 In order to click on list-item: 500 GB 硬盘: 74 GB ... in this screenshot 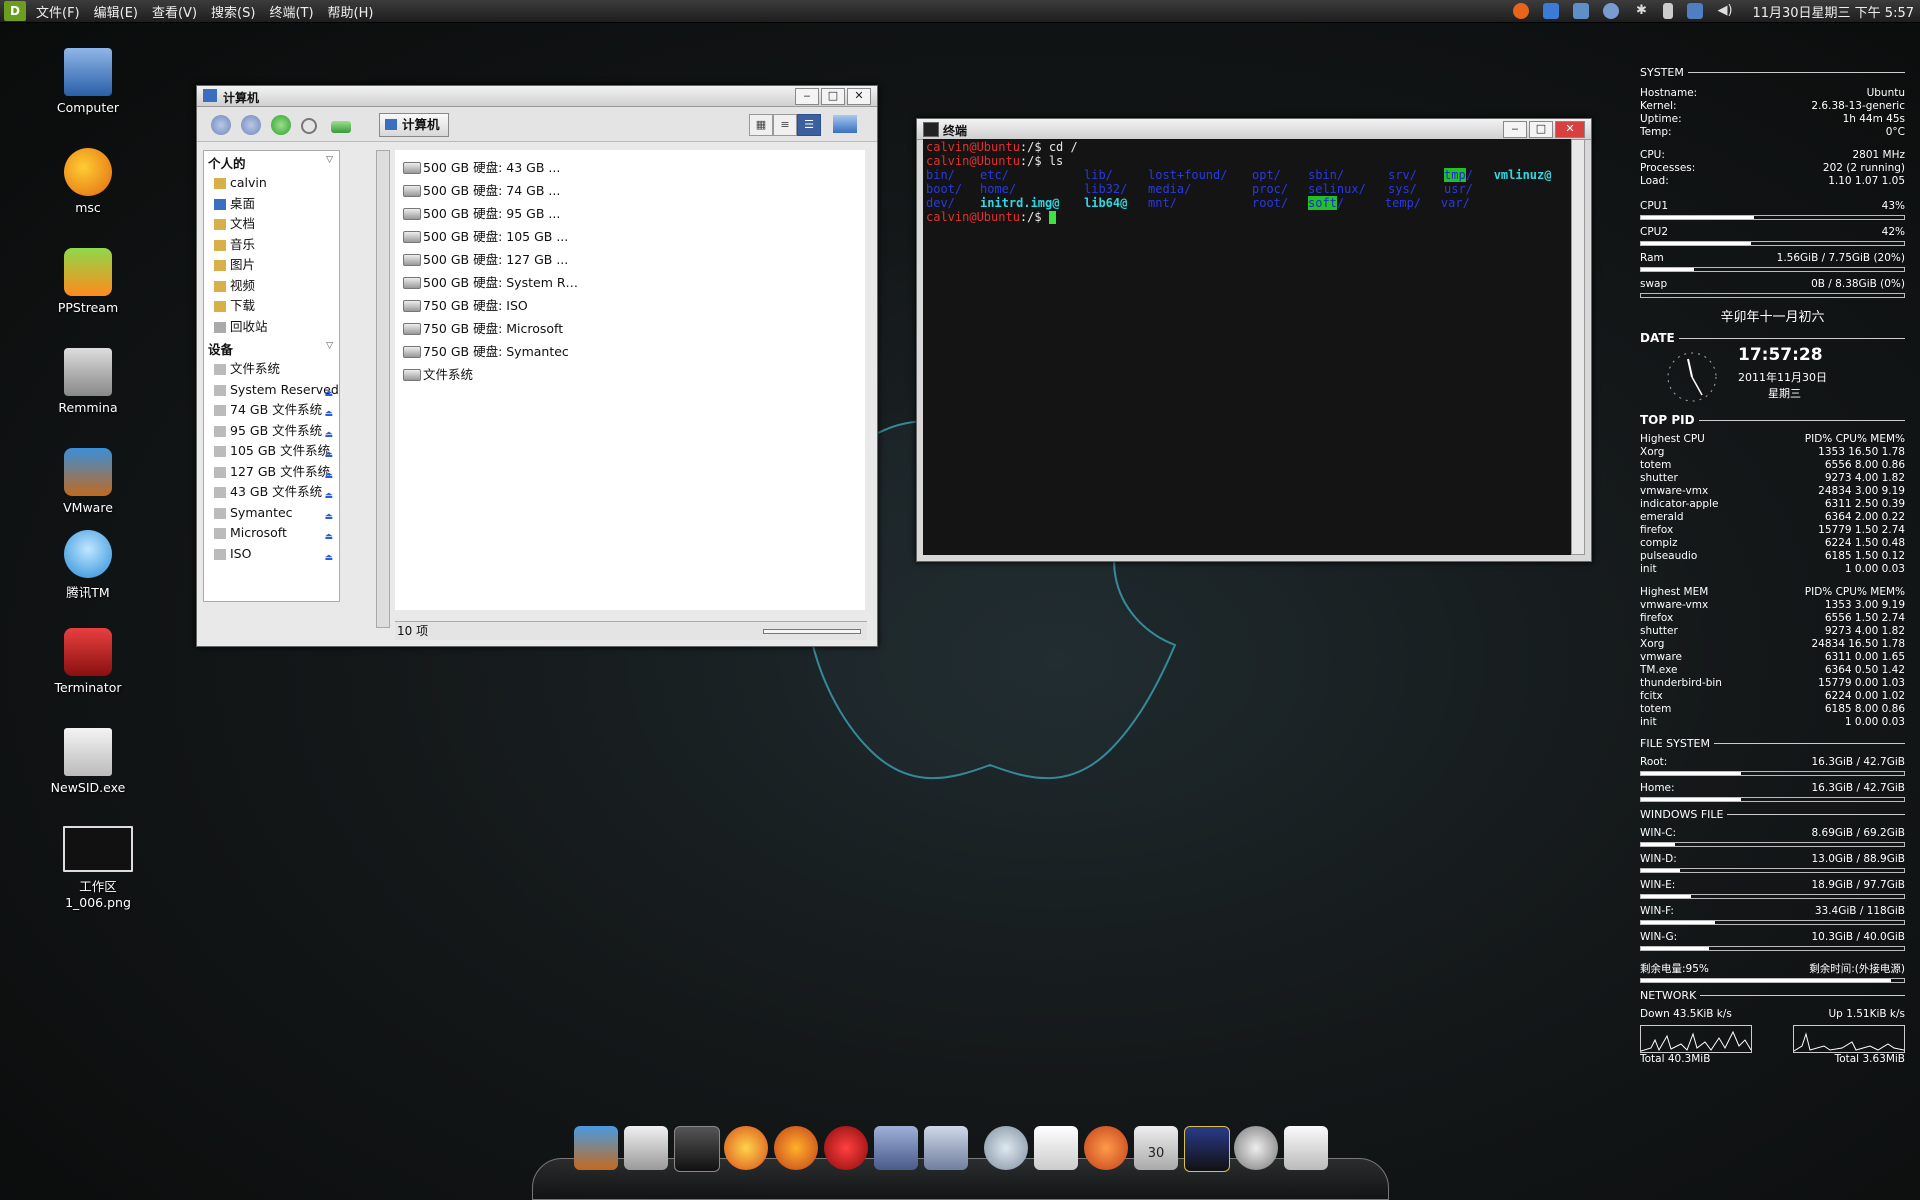, I will do `click(630, 190)`.